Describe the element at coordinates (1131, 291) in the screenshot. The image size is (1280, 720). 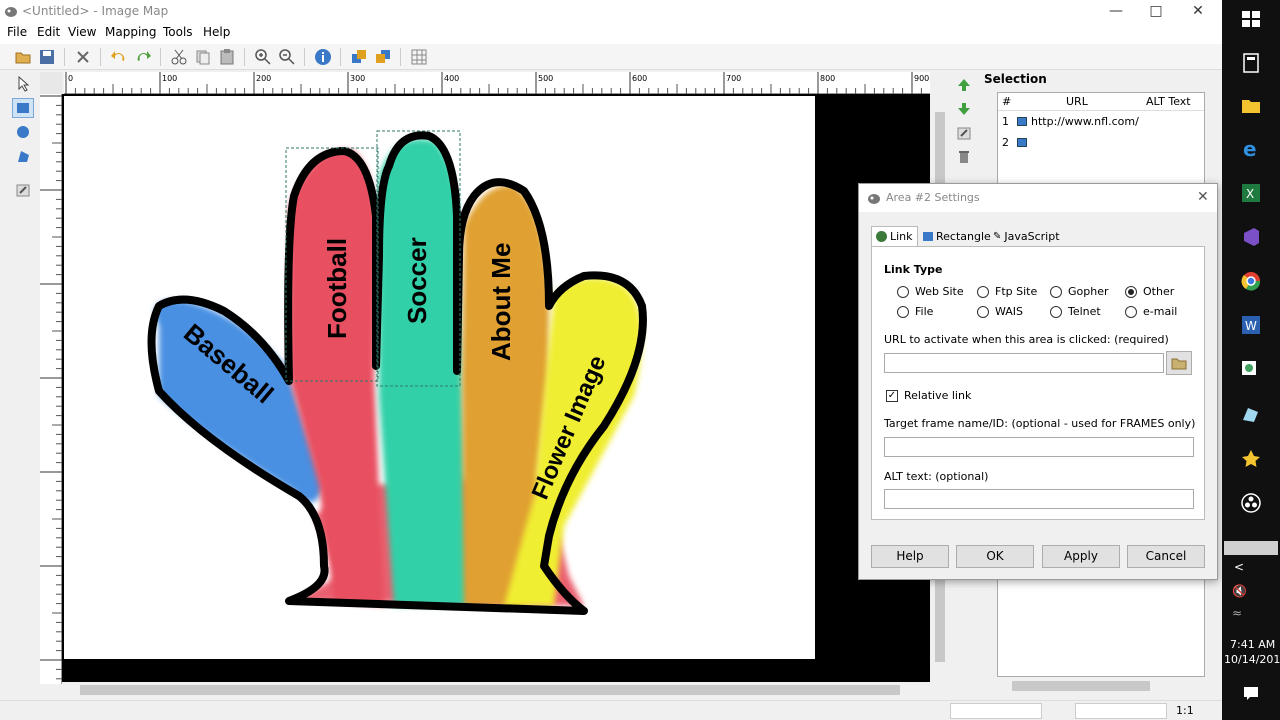
I see `radio-other-dot` at that location.